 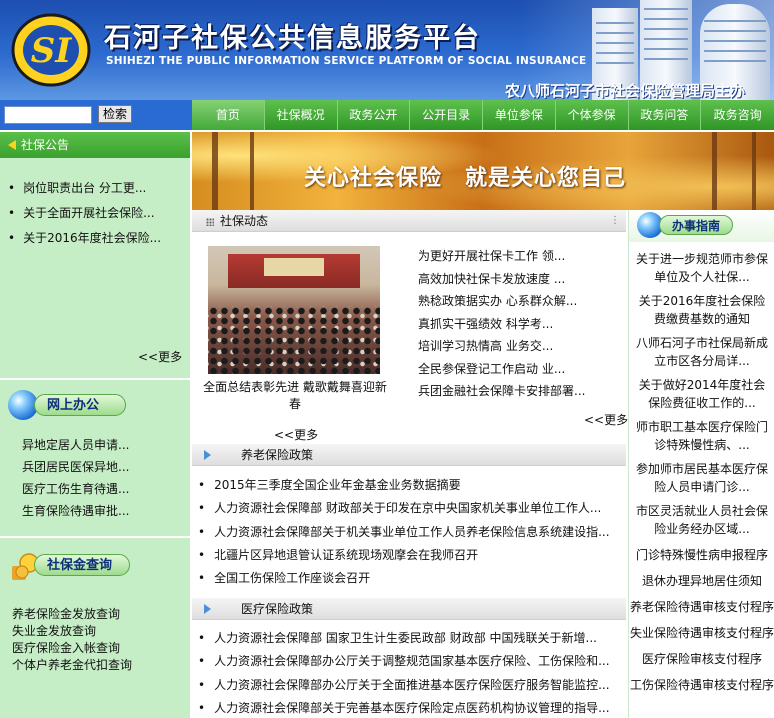 What do you see at coordinates (374, 115) in the screenshot?
I see `nav-gov-affairs: 政务公开` at bounding box center [374, 115].